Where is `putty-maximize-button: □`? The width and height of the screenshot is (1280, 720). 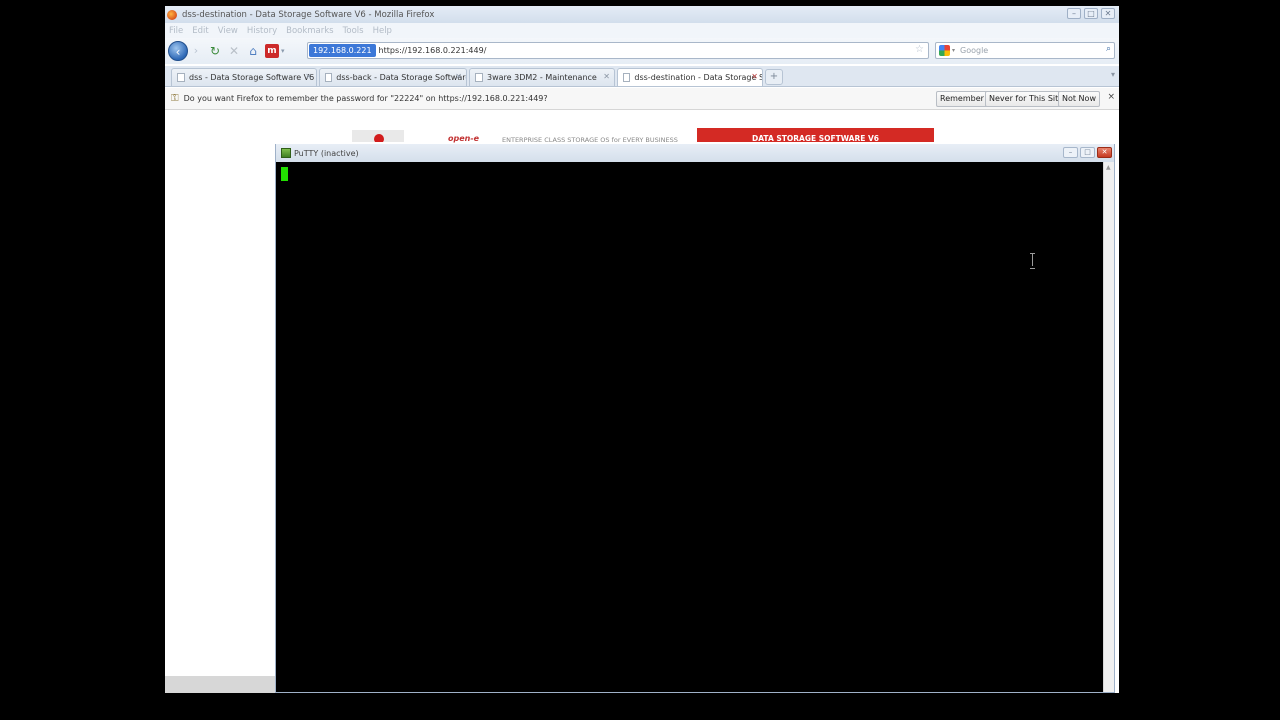 putty-maximize-button: □ is located at coordinates (1087, 152).